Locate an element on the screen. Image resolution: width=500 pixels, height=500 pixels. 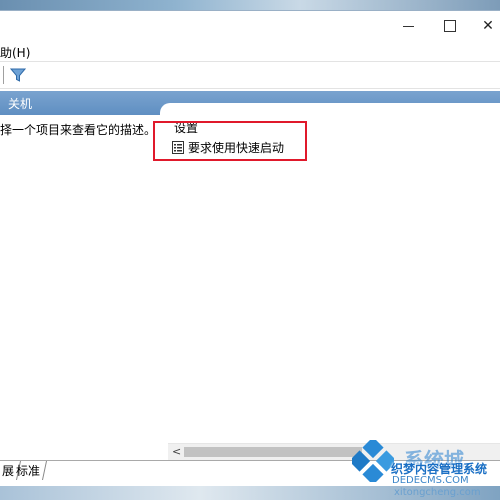
highlight-box is located at coordinates (230, 141).